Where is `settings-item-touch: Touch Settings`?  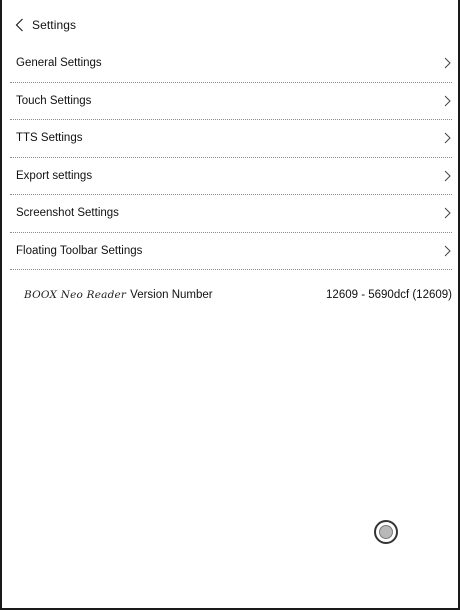
settings-item-touch: Touch Settings is located at coordinates (231, 101).